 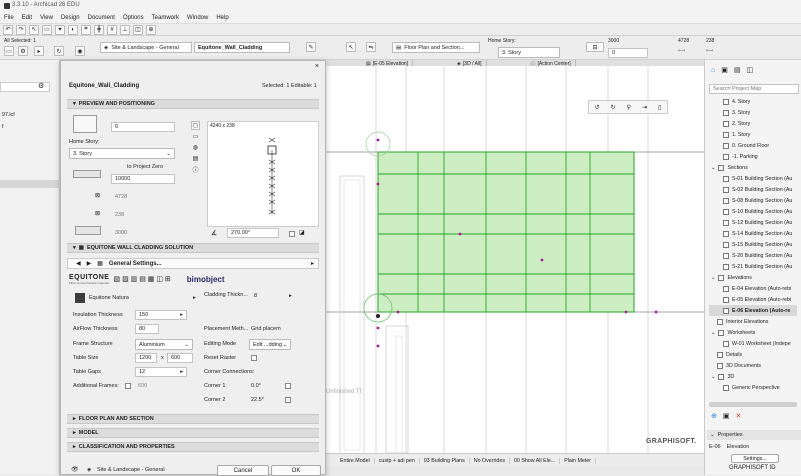 What do you see at coordinates (146, 47) in the screenshot?
I see `layer-dropdown: ◈ Site & Landscape - General` at bounding box center [146, 47].